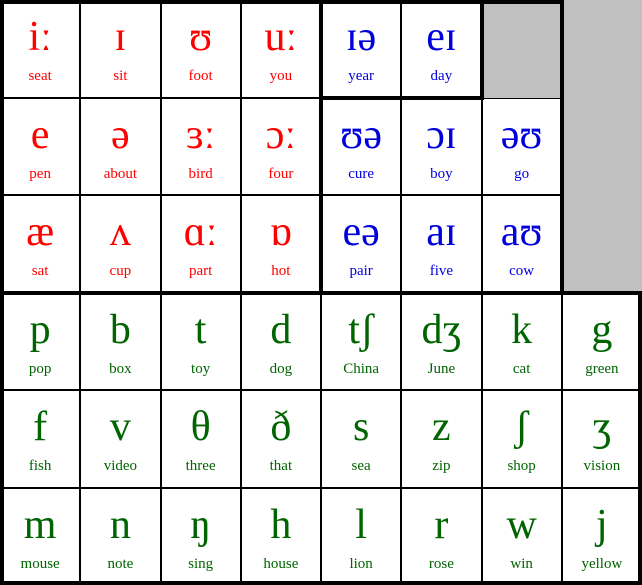 This screenshot has height=585, width=642. I want to click on phoneme-cell: j yellow, so click(601, 536).